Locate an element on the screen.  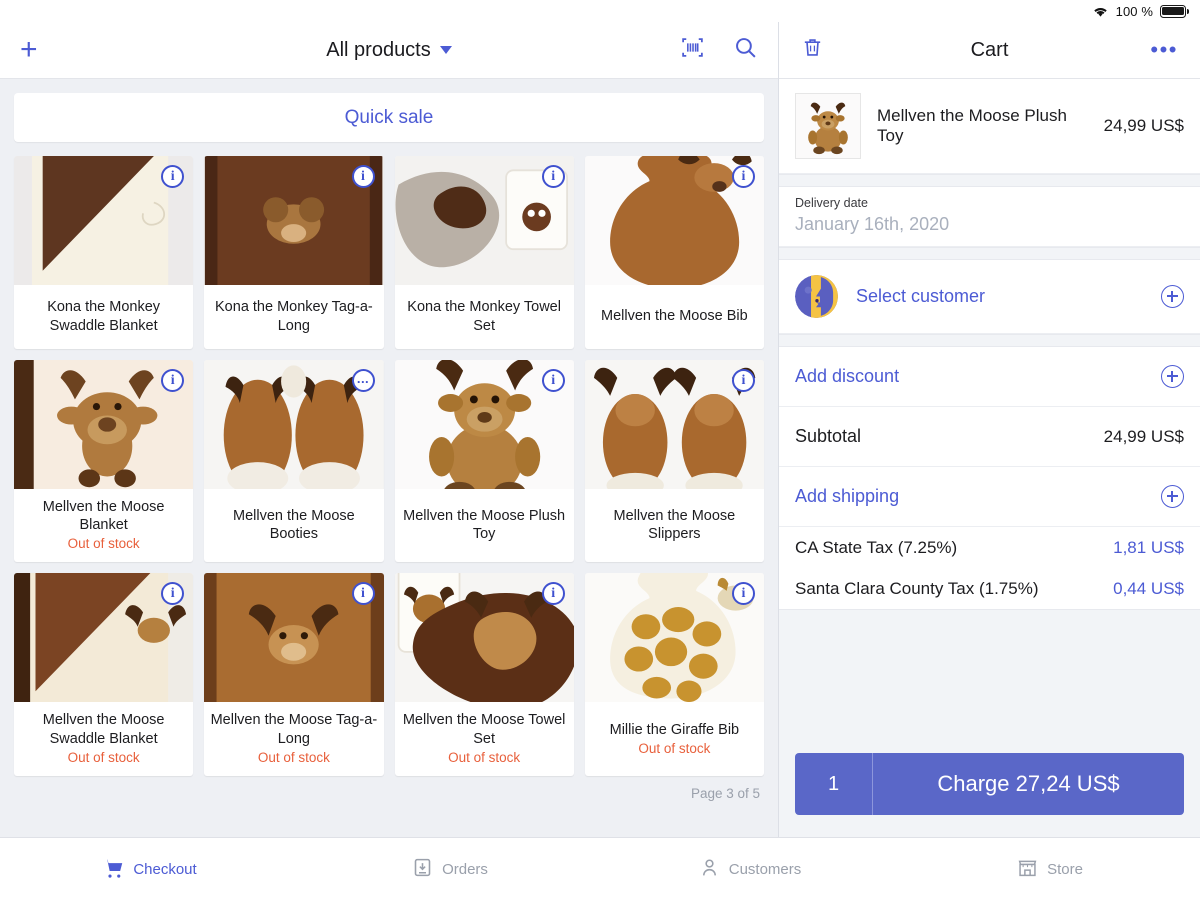
status-bar: 100 % is located at coordinates (600, 11).